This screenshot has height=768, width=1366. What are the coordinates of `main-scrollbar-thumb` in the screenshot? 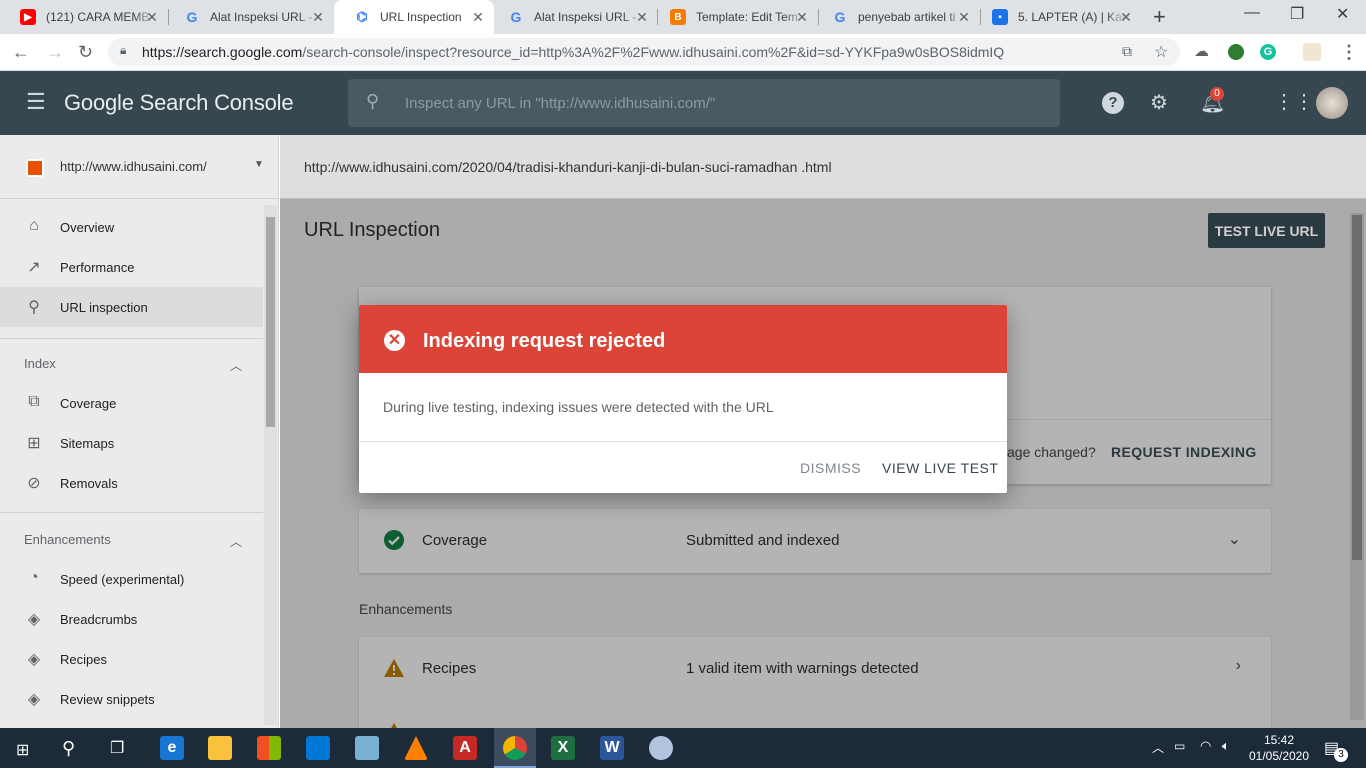 It's located at (1357, 387).